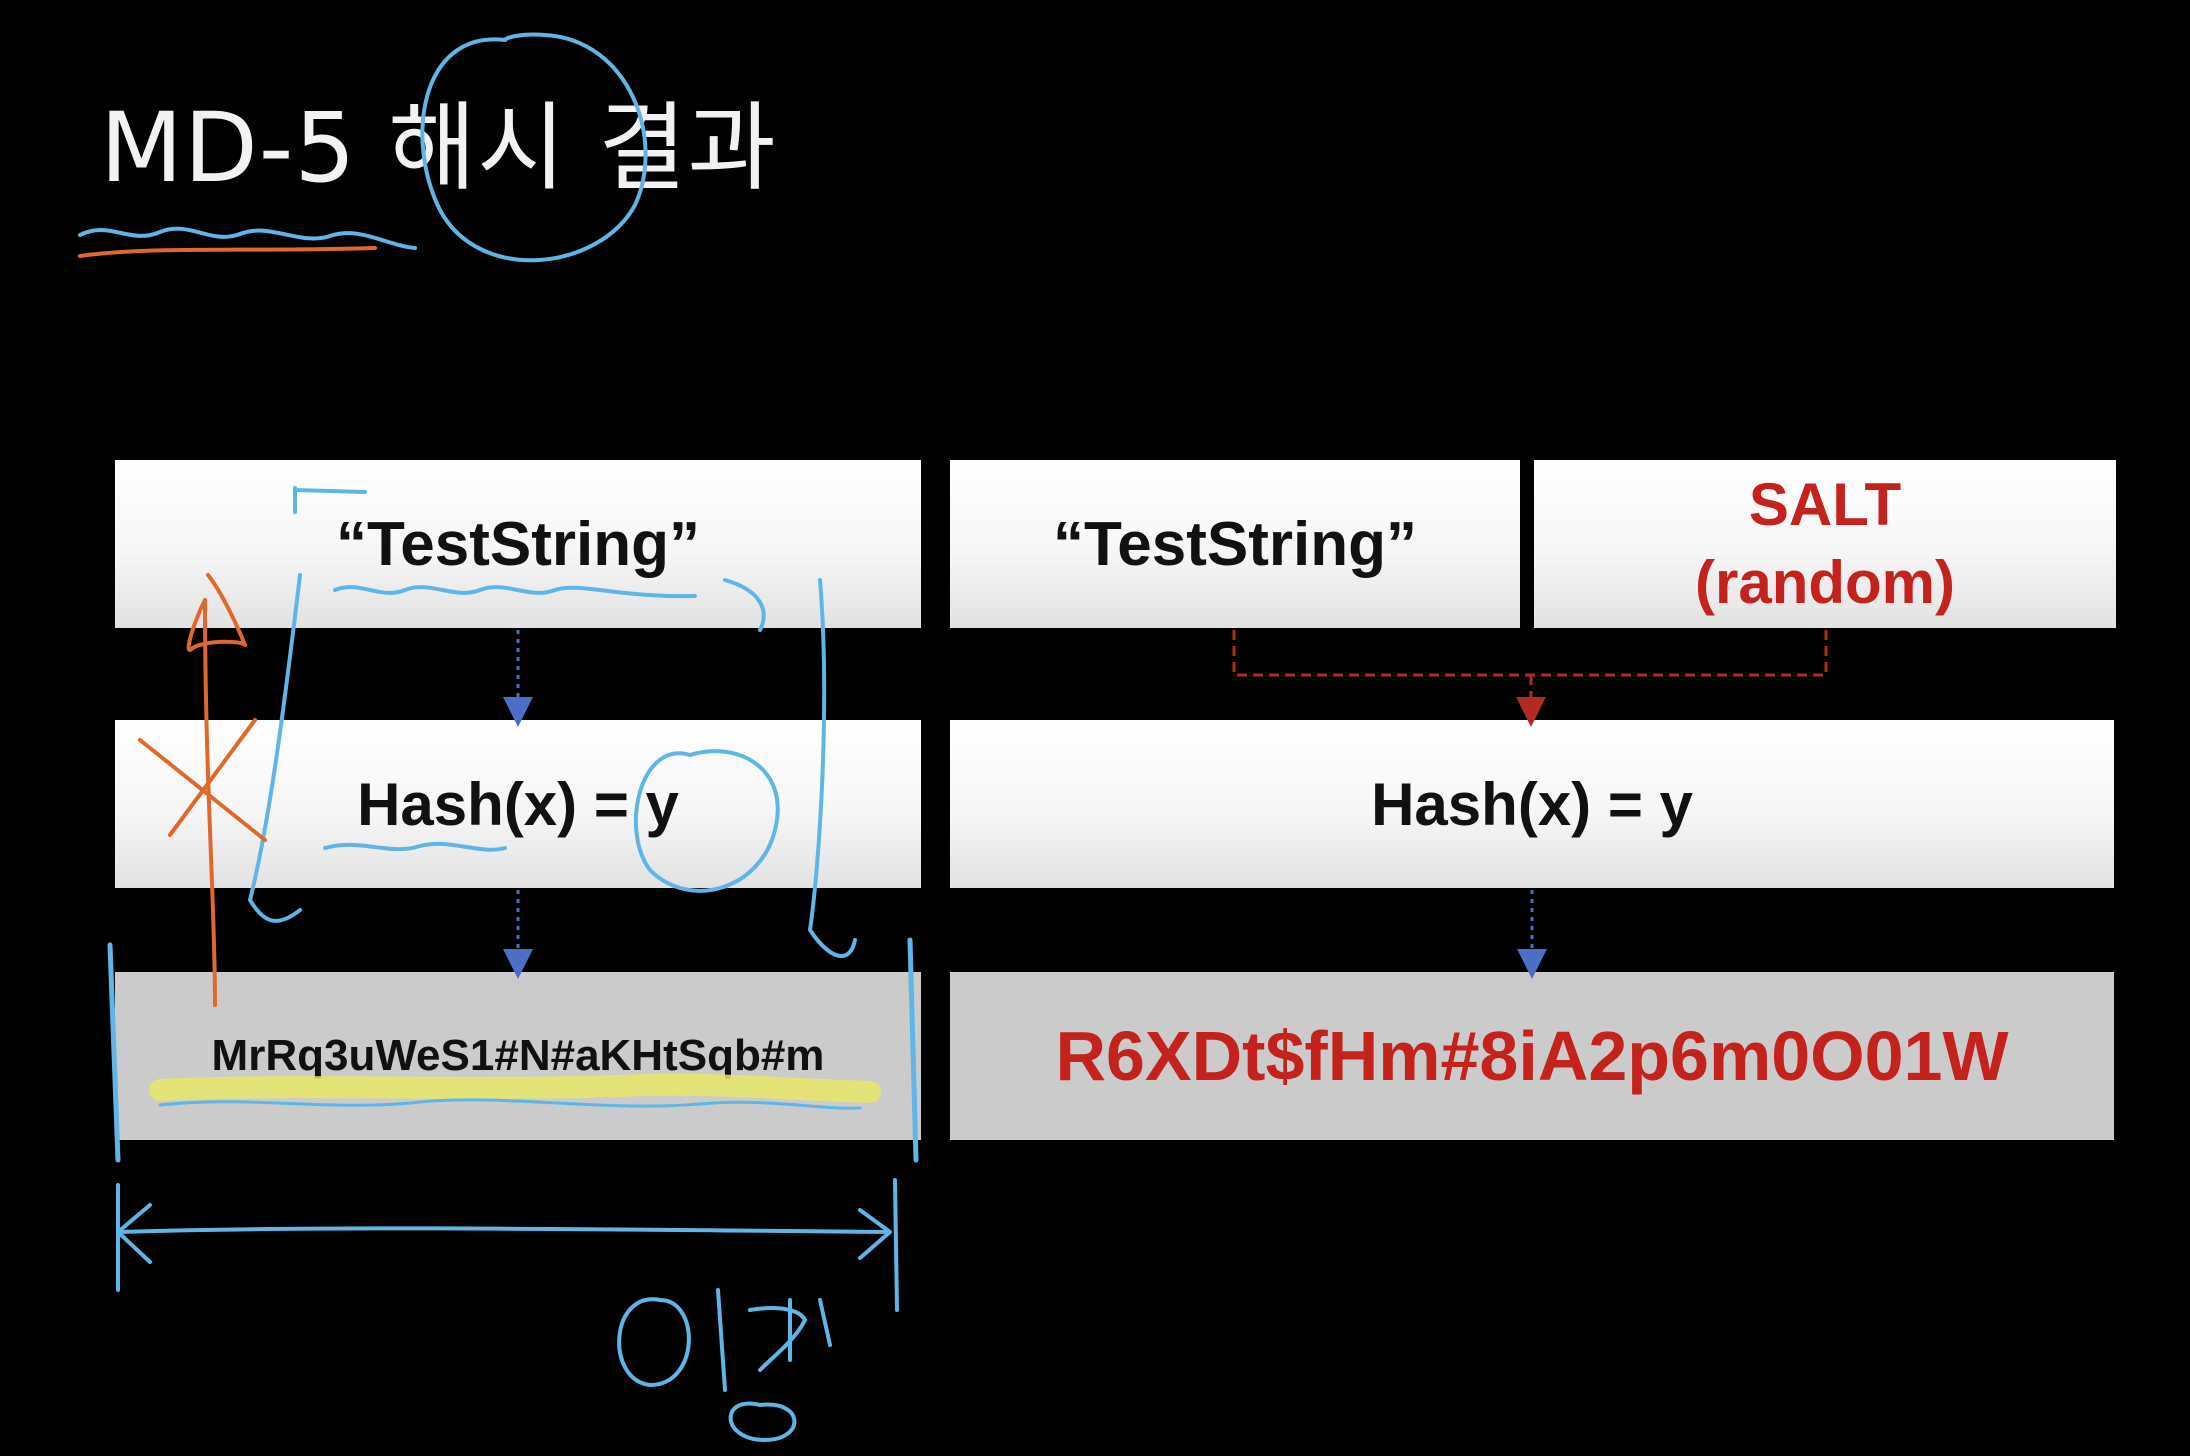  What do you see at coordinates (1825, 504) in the screenshot?
I see `salt-label: SALT` at bounding box center [1825, 504].